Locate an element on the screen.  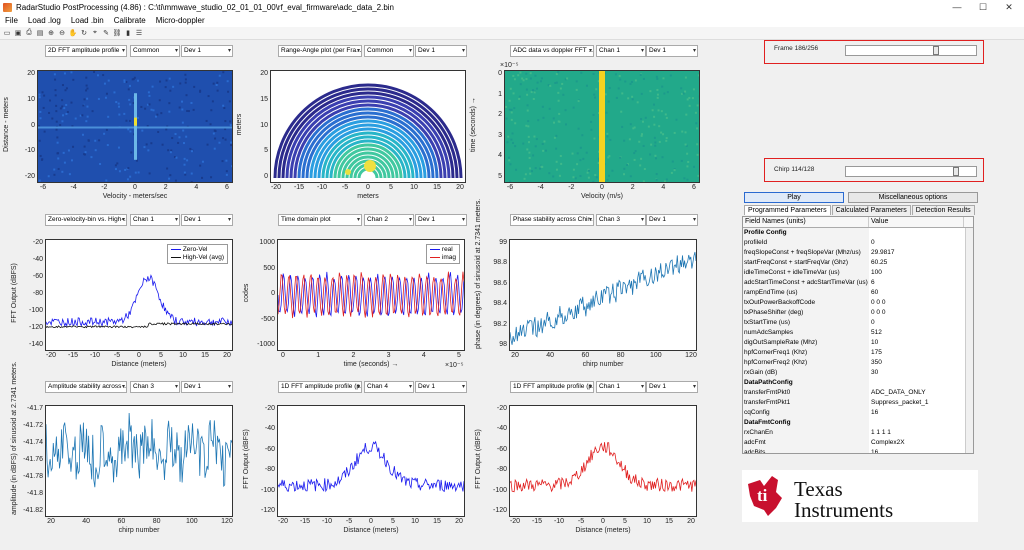
new-file-icon: ▭ is located at coordinates (7, 33).